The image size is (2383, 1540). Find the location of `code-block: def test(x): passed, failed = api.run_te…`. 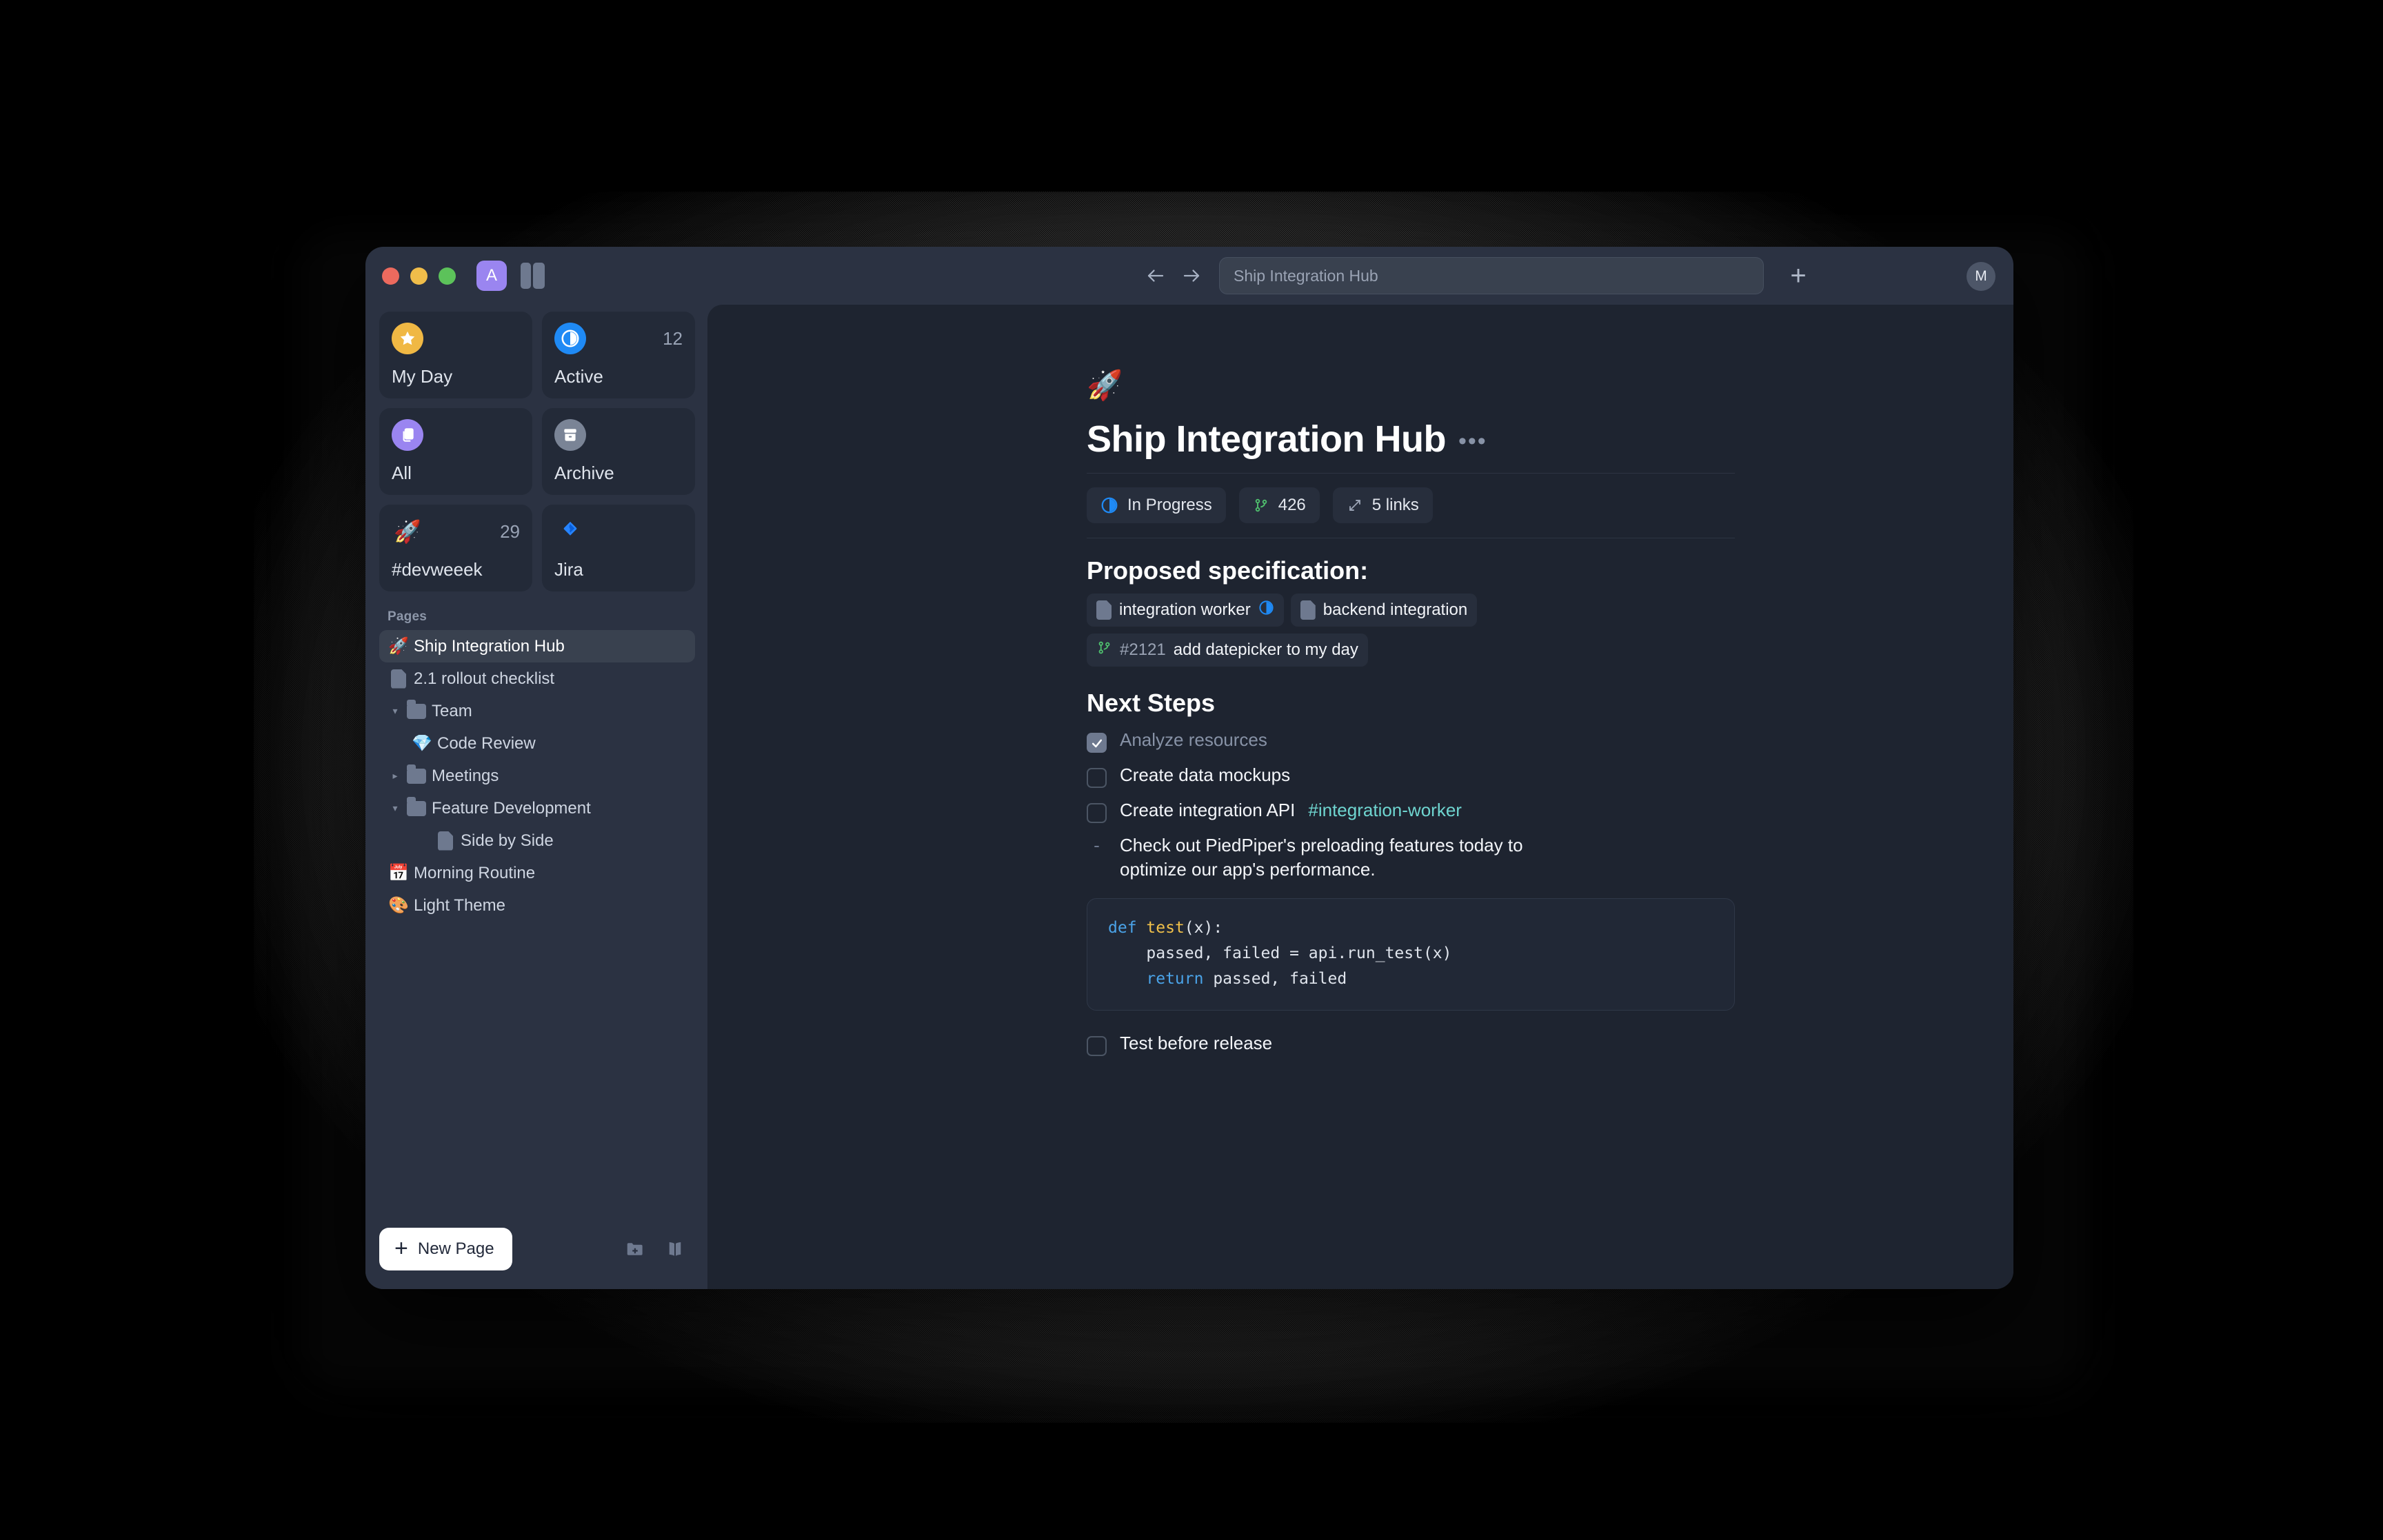

code-block: def test(x): passed, failed = api.run_te… is located at coordinates (1411, 955).